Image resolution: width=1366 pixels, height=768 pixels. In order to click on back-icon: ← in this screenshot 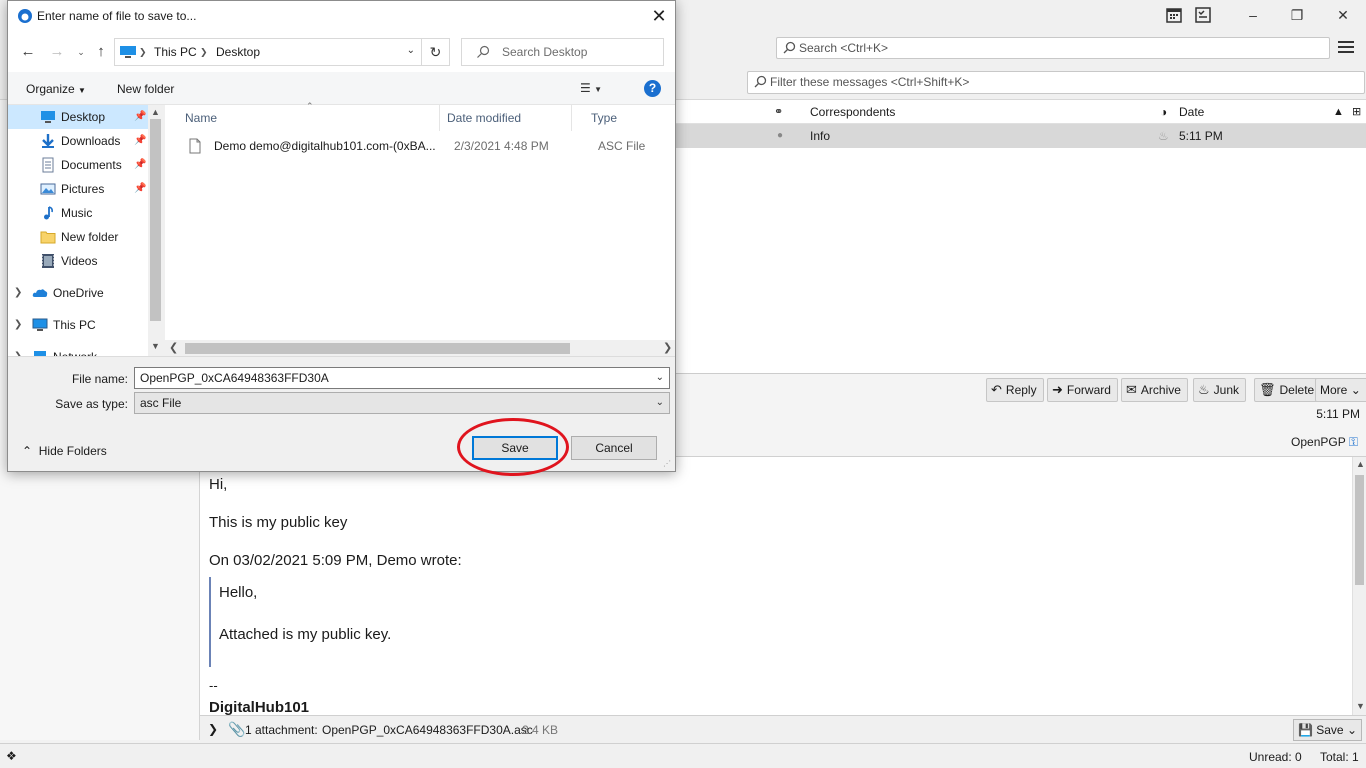, I will do `click(28, 52)`.